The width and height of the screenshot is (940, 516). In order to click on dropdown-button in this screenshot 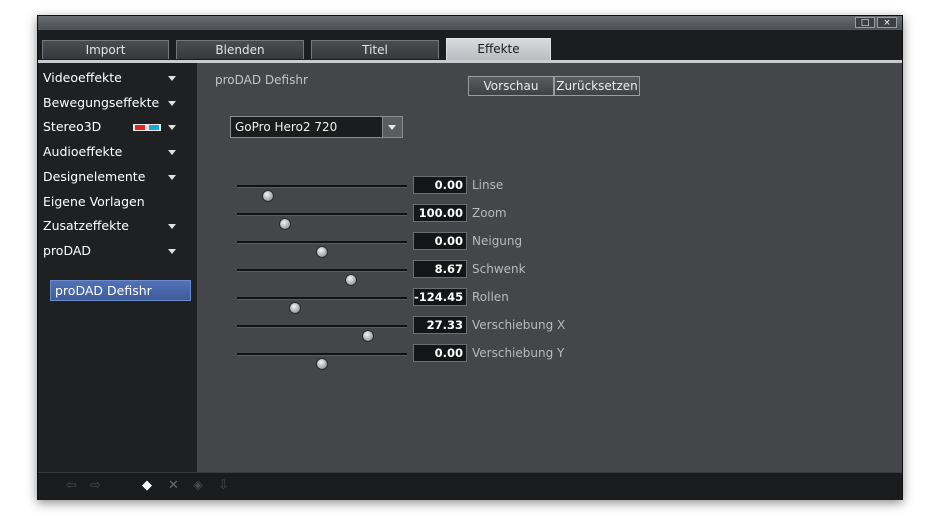, I will do `click(392, 127)`.